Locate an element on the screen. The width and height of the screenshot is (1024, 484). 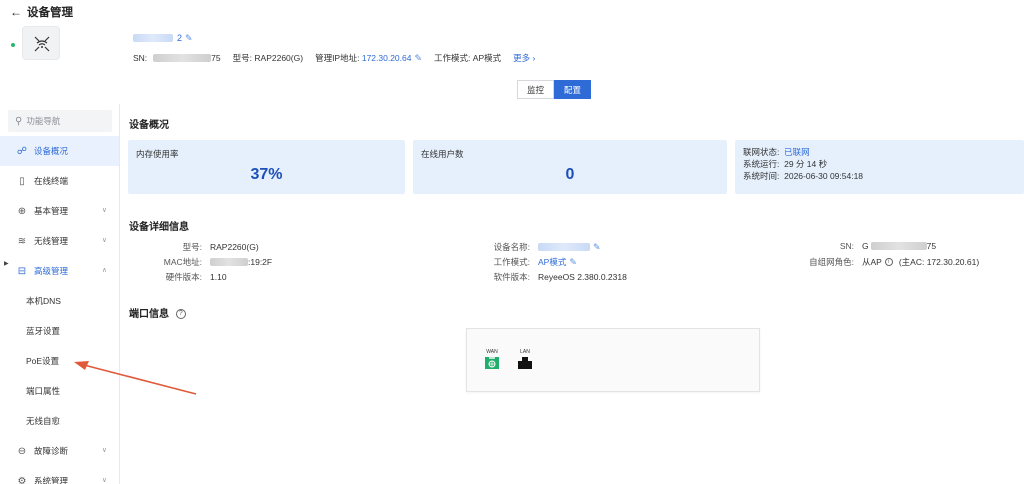
topology-icon: ☍ is located at coordinates (22, 151).